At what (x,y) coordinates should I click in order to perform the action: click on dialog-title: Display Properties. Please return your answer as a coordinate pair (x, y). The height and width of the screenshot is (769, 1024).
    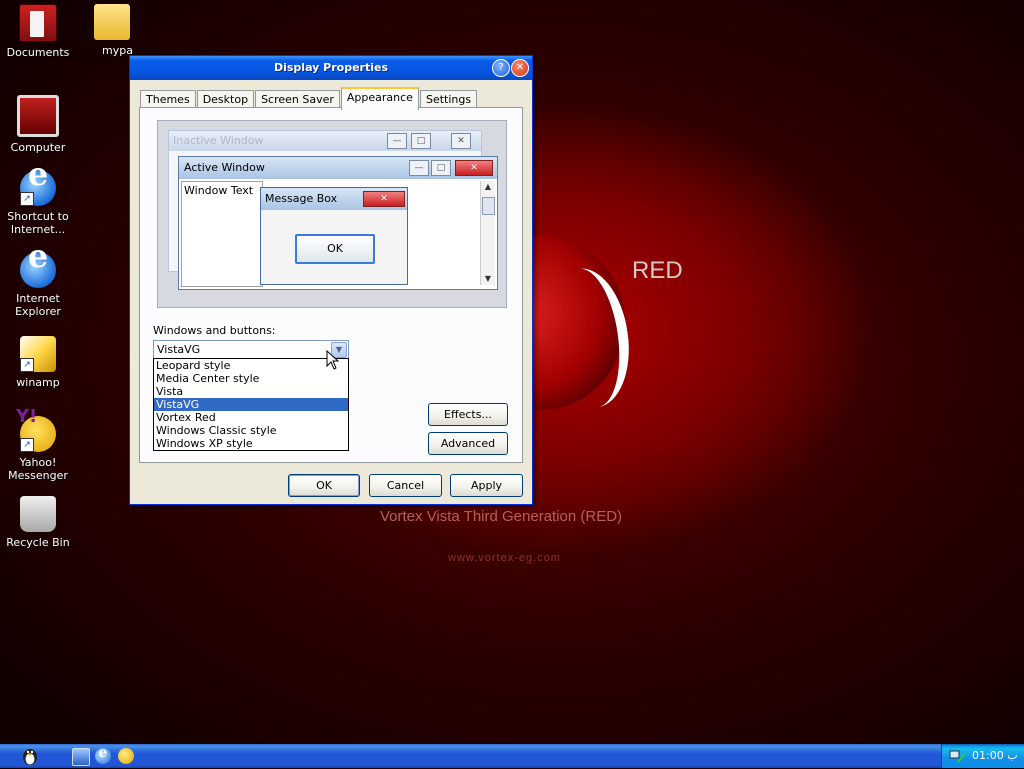
    Looking at the image, I should click on (331, 67).